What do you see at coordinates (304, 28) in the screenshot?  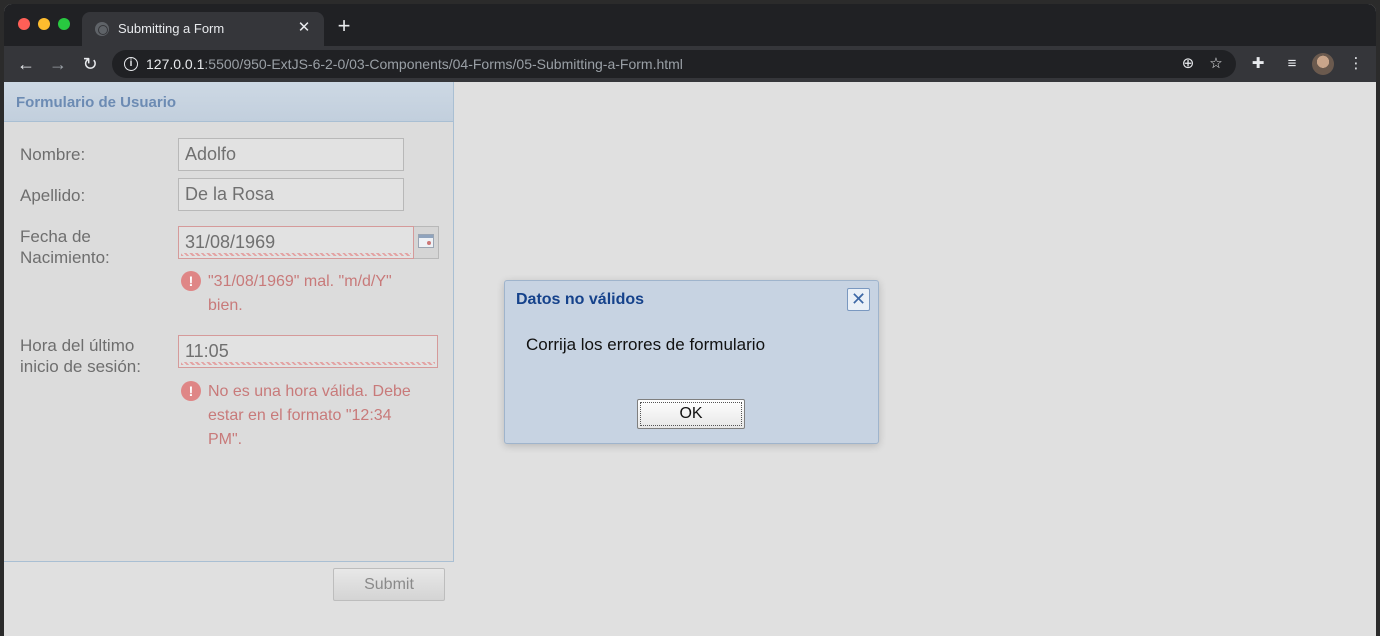 I see `close-tab-icon: ✕` at bounding box center [304, 28].